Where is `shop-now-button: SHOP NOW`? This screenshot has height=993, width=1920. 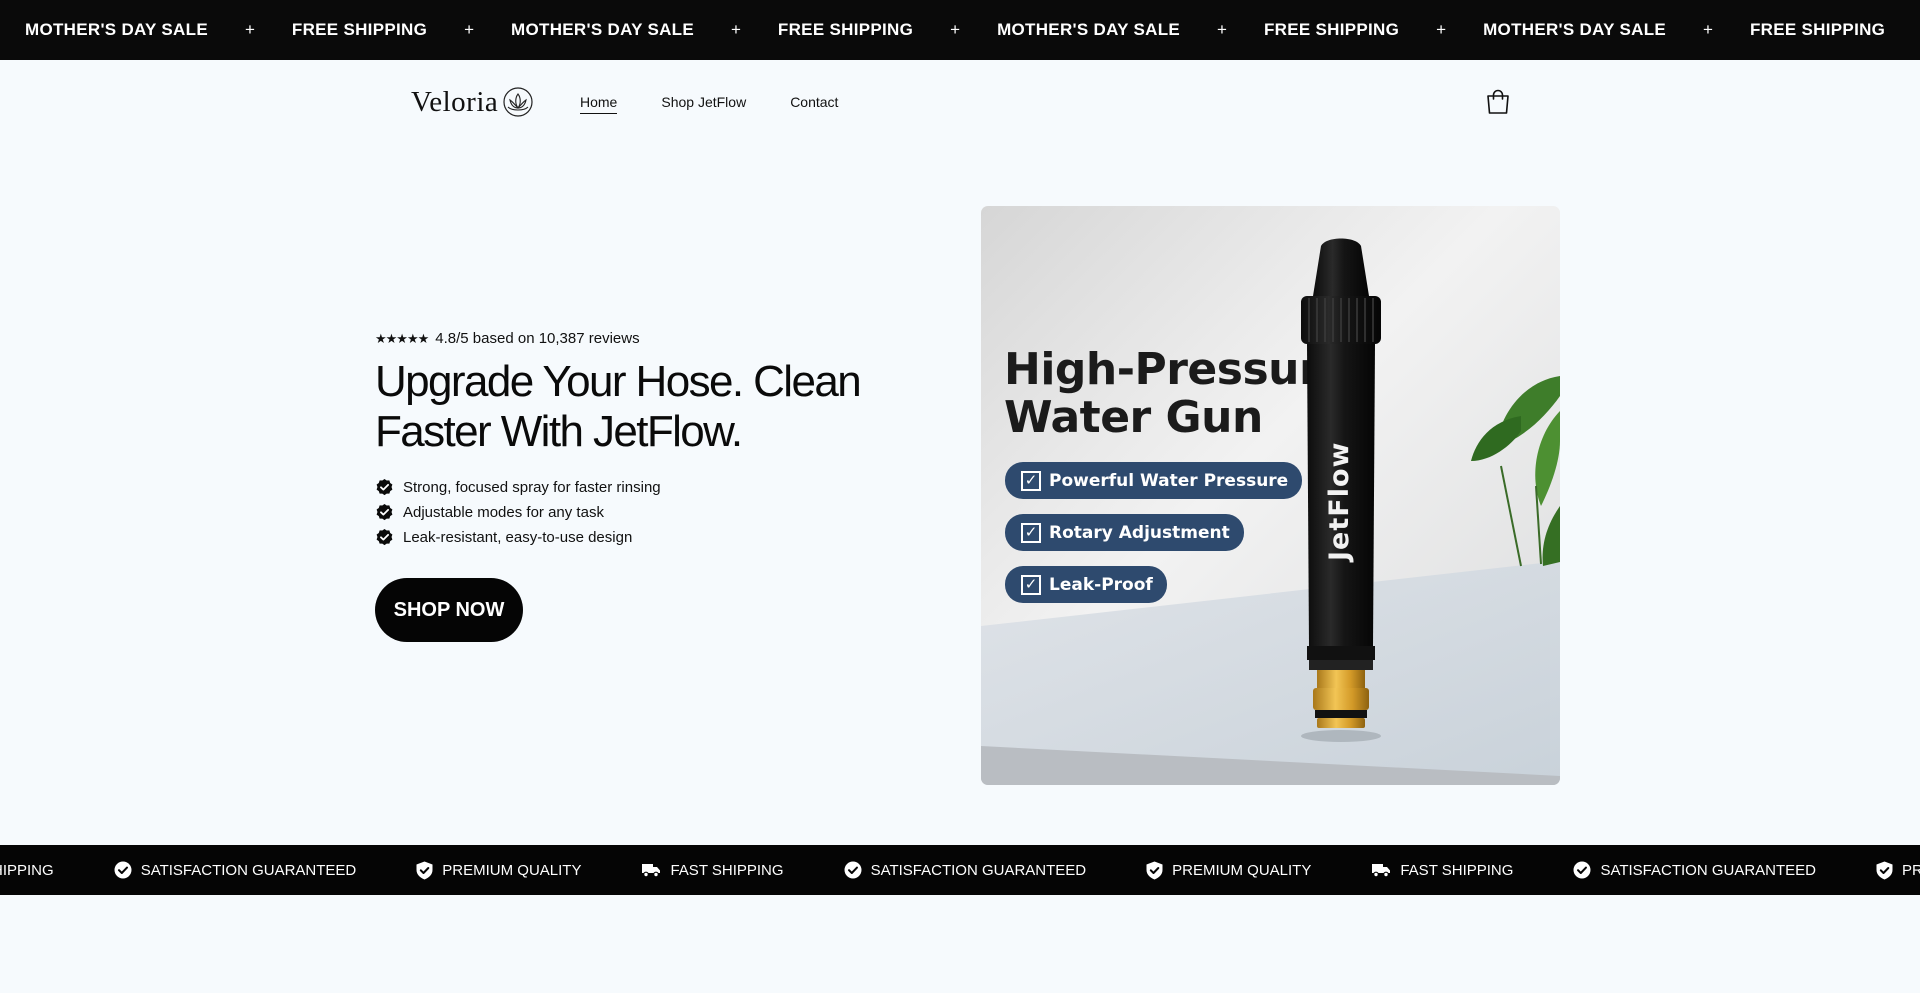 shop-now-button: SHOP NOW is located at coordinates (449, 610).